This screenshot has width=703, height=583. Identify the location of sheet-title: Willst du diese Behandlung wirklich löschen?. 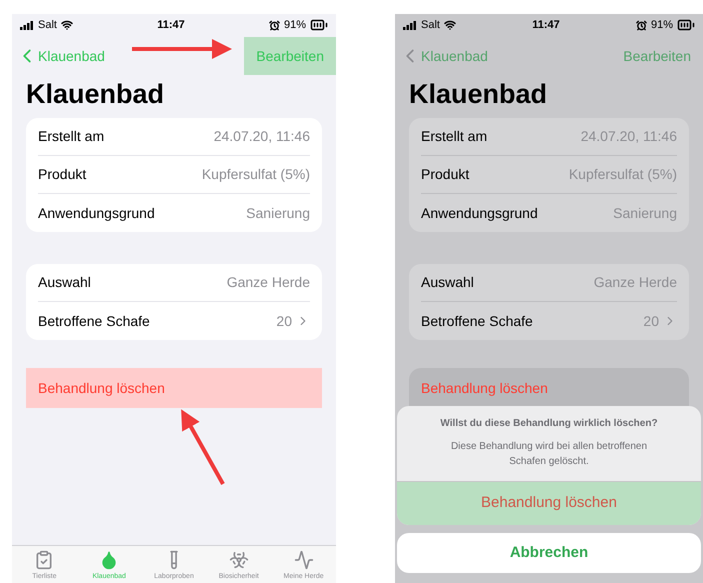
(549, 424).